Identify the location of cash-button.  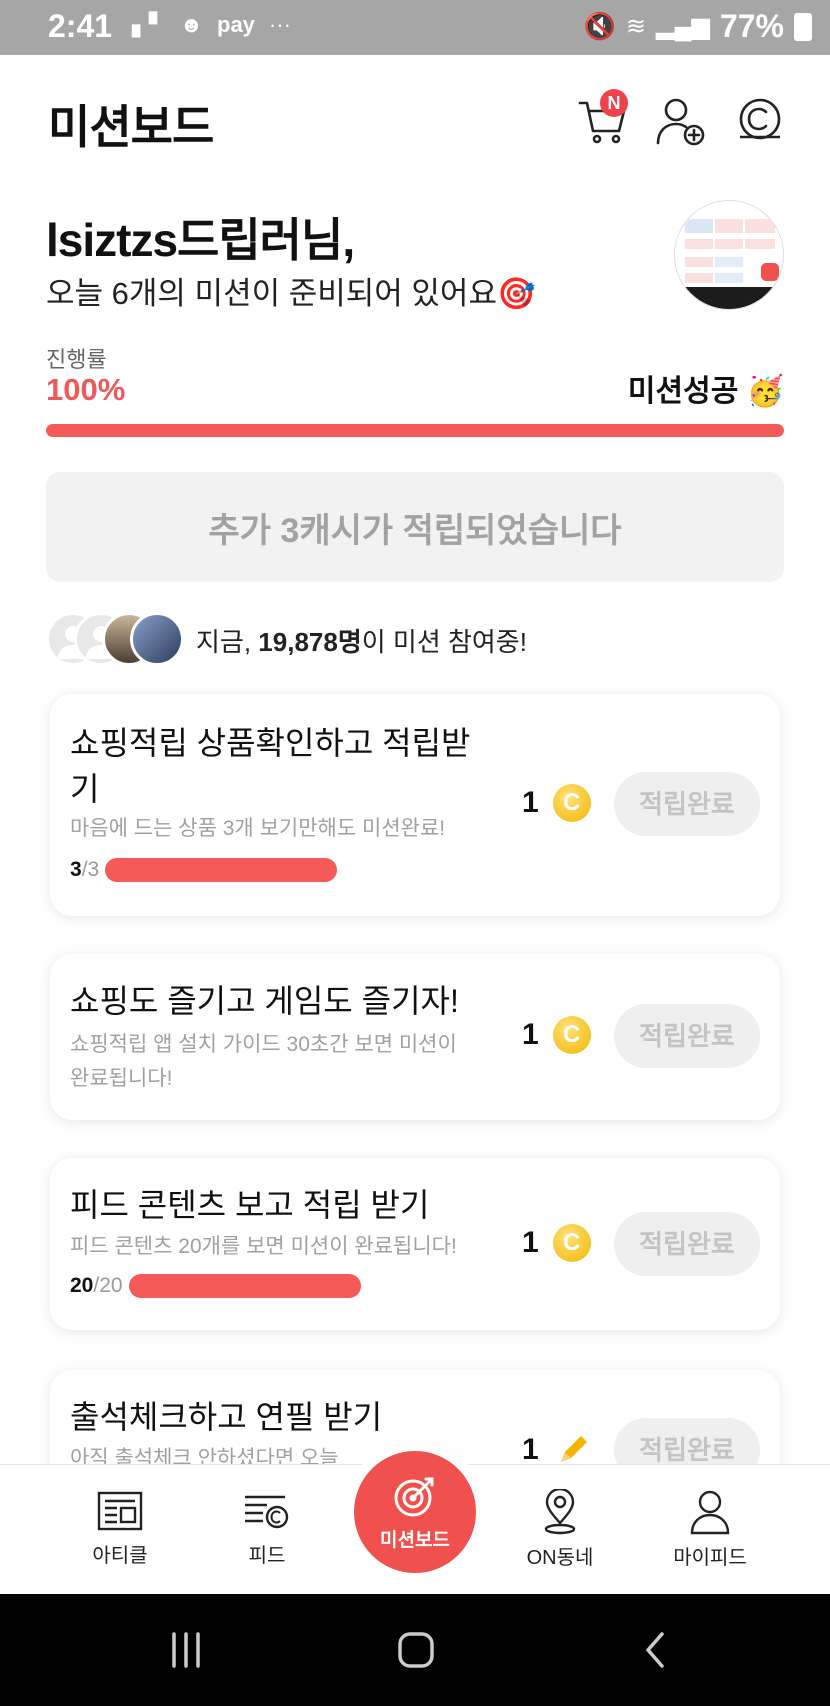
(760, 121).